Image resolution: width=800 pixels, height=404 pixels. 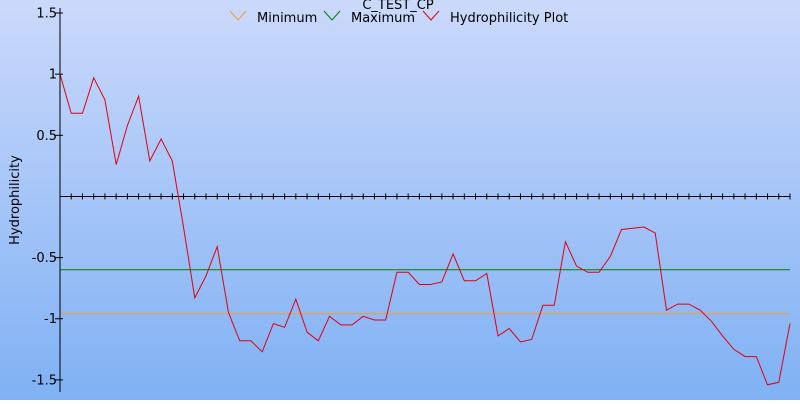 I want to click on y-tick-label: 1.5, so click(x=46, y=14).